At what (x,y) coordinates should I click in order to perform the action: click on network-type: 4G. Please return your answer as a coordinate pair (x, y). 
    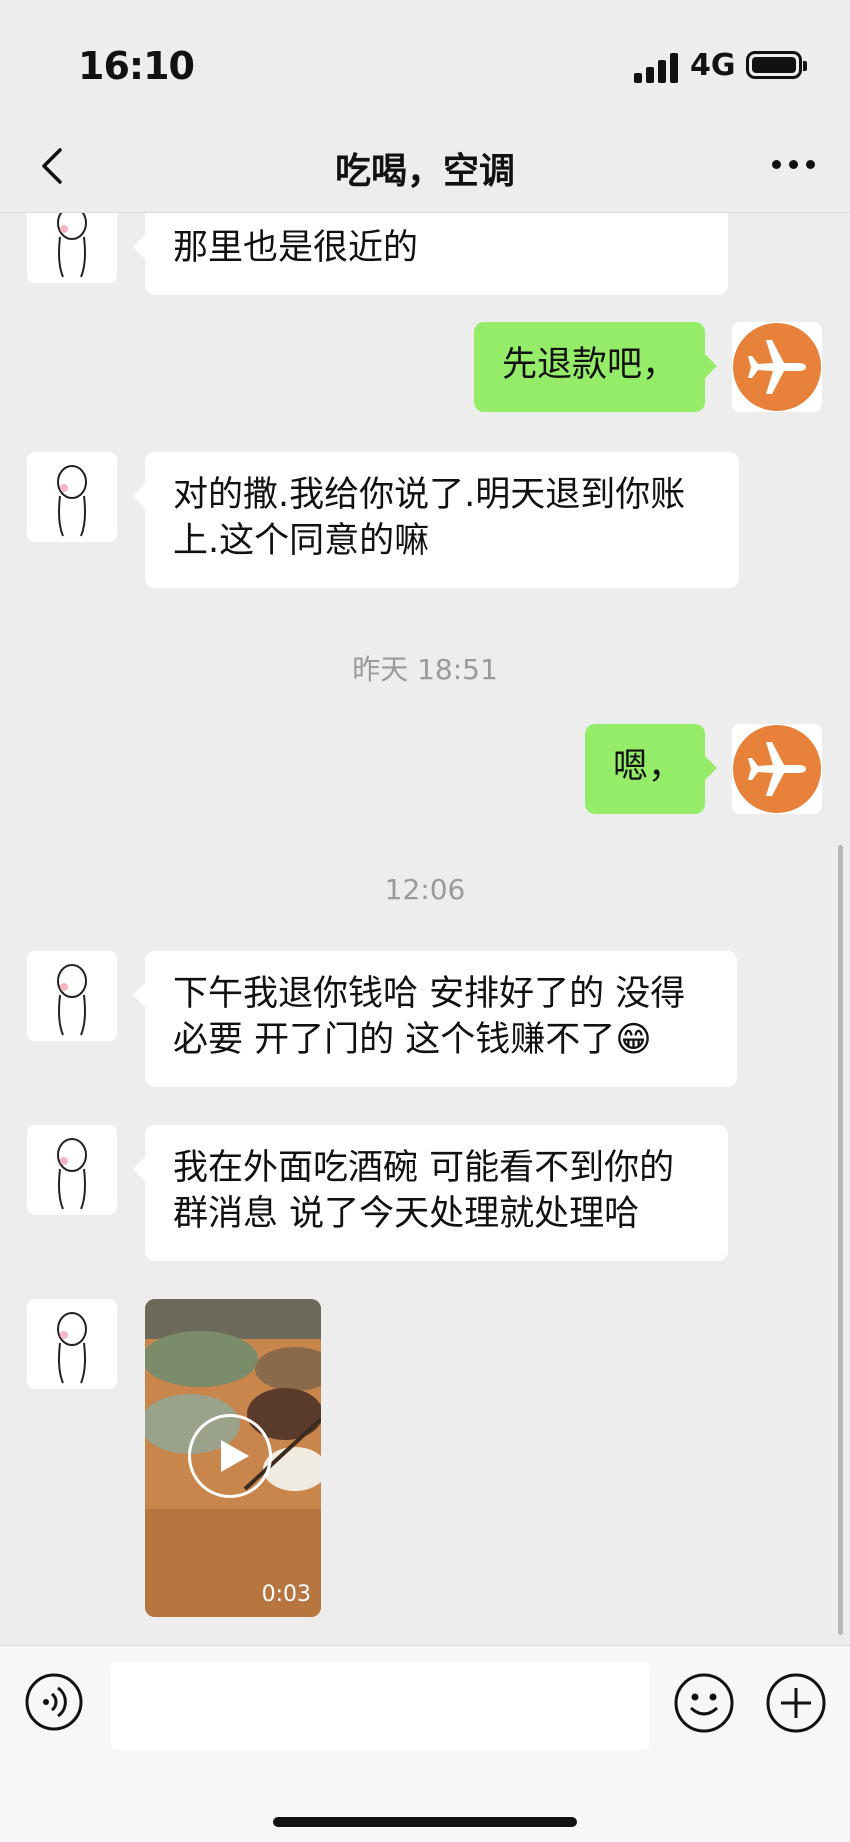
    Looking at the image, I should click on (713, 65).